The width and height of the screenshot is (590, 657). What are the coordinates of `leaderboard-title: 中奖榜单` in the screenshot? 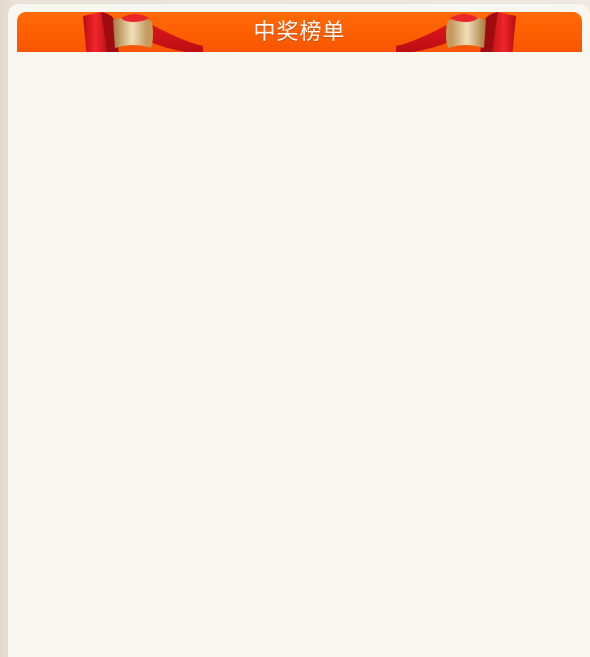 It's located at (299, 32).